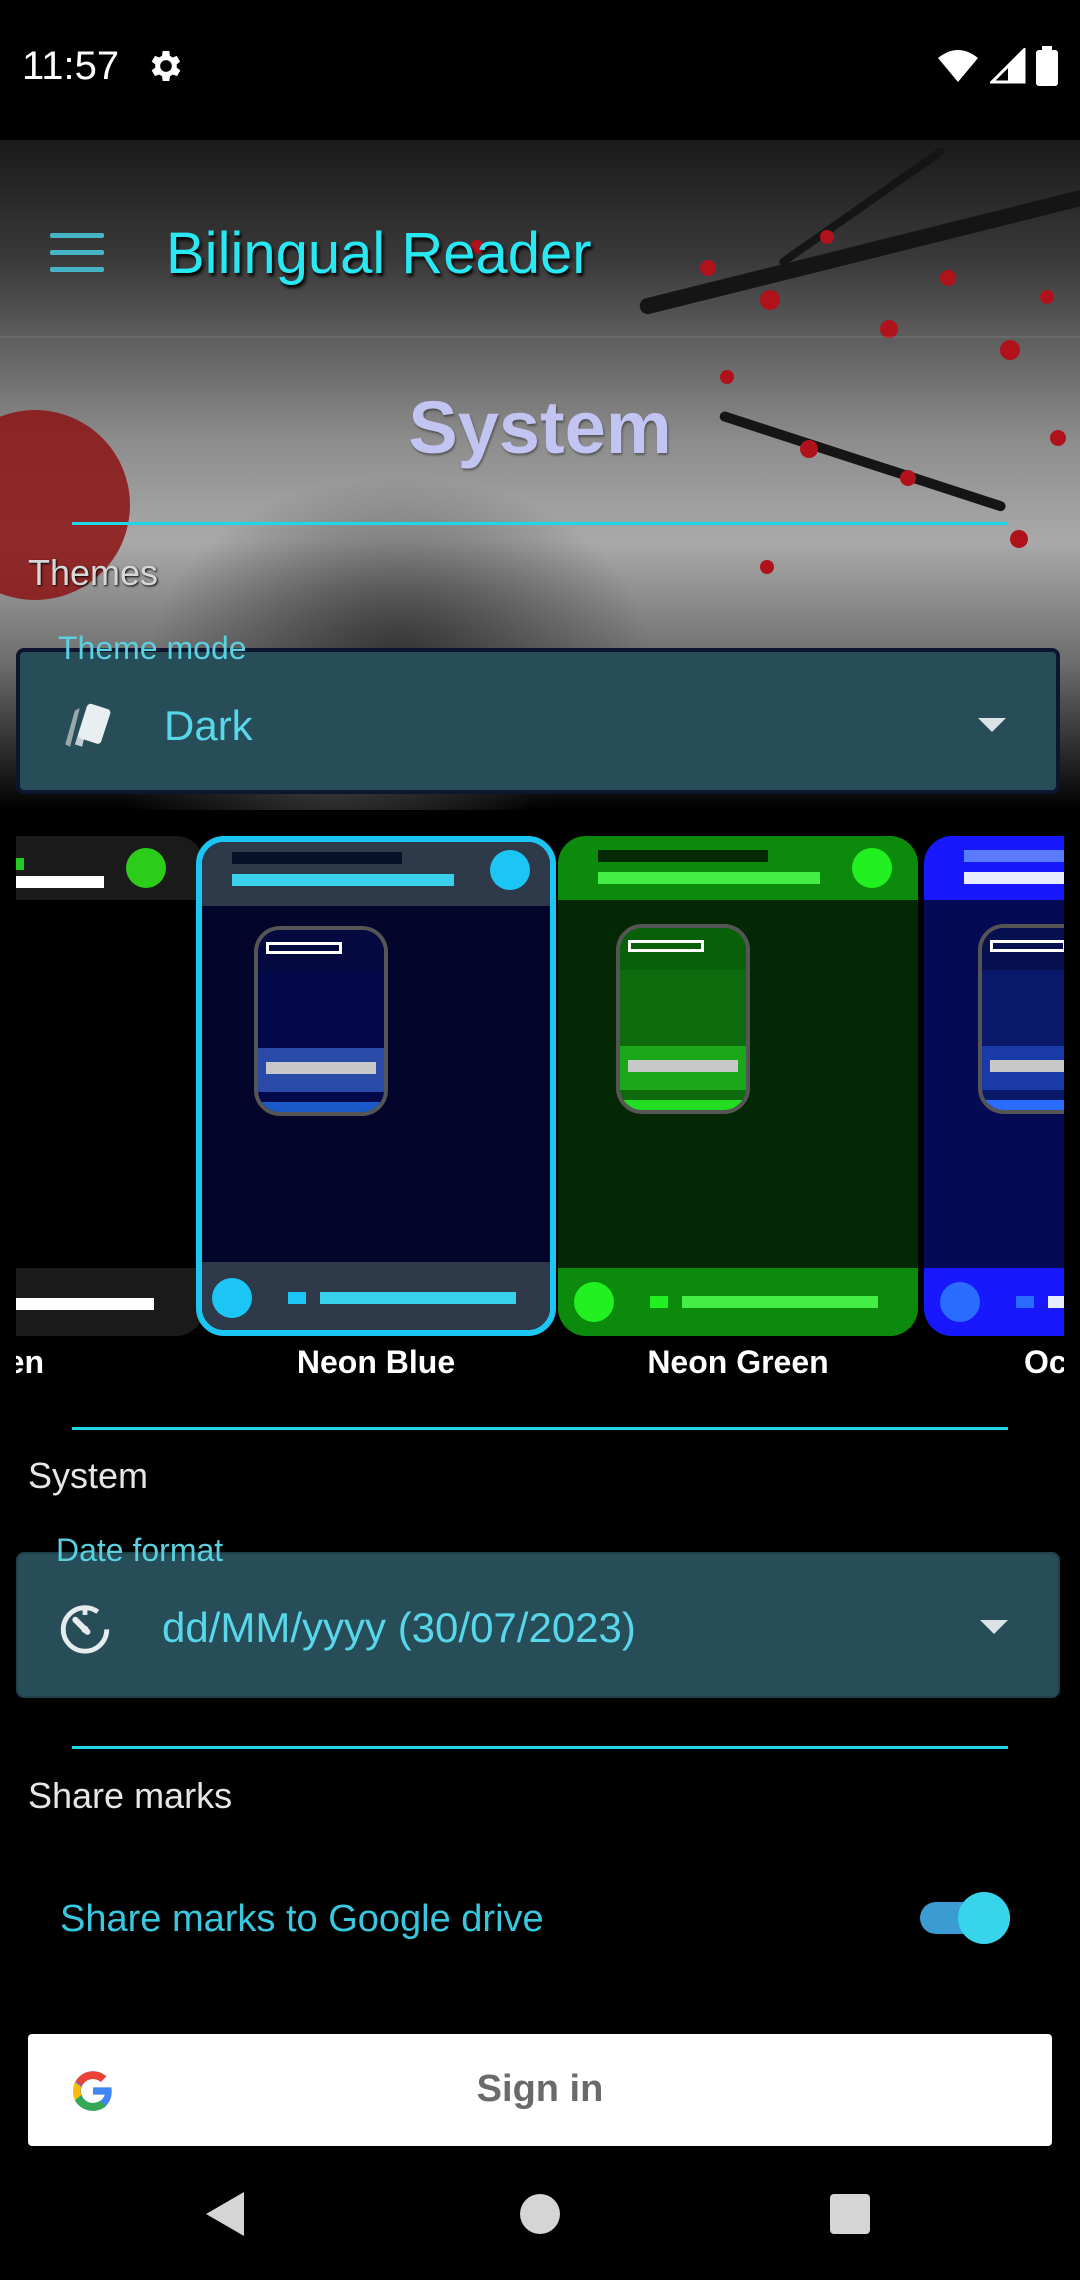 Image resolution: width=1080 pixels, height=2280 pixels. Describe the element at coordinates (399, 1627) in the screenshot. I see `date-format-value: dd/MM/yyyy (30/07/2023)` at that location.